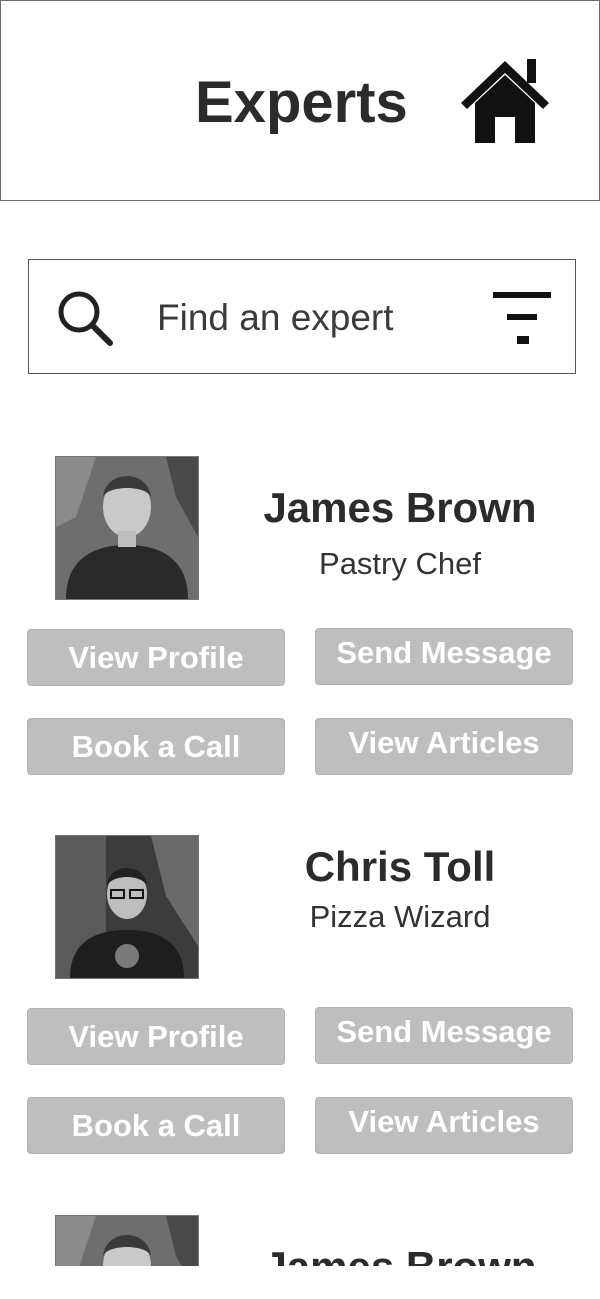 The height and width of the screenshot is (1299, 600). Describe the element at coordinates (400, 916) in the screenshot. I see `expert-role: Pizza Wizard` at that location.